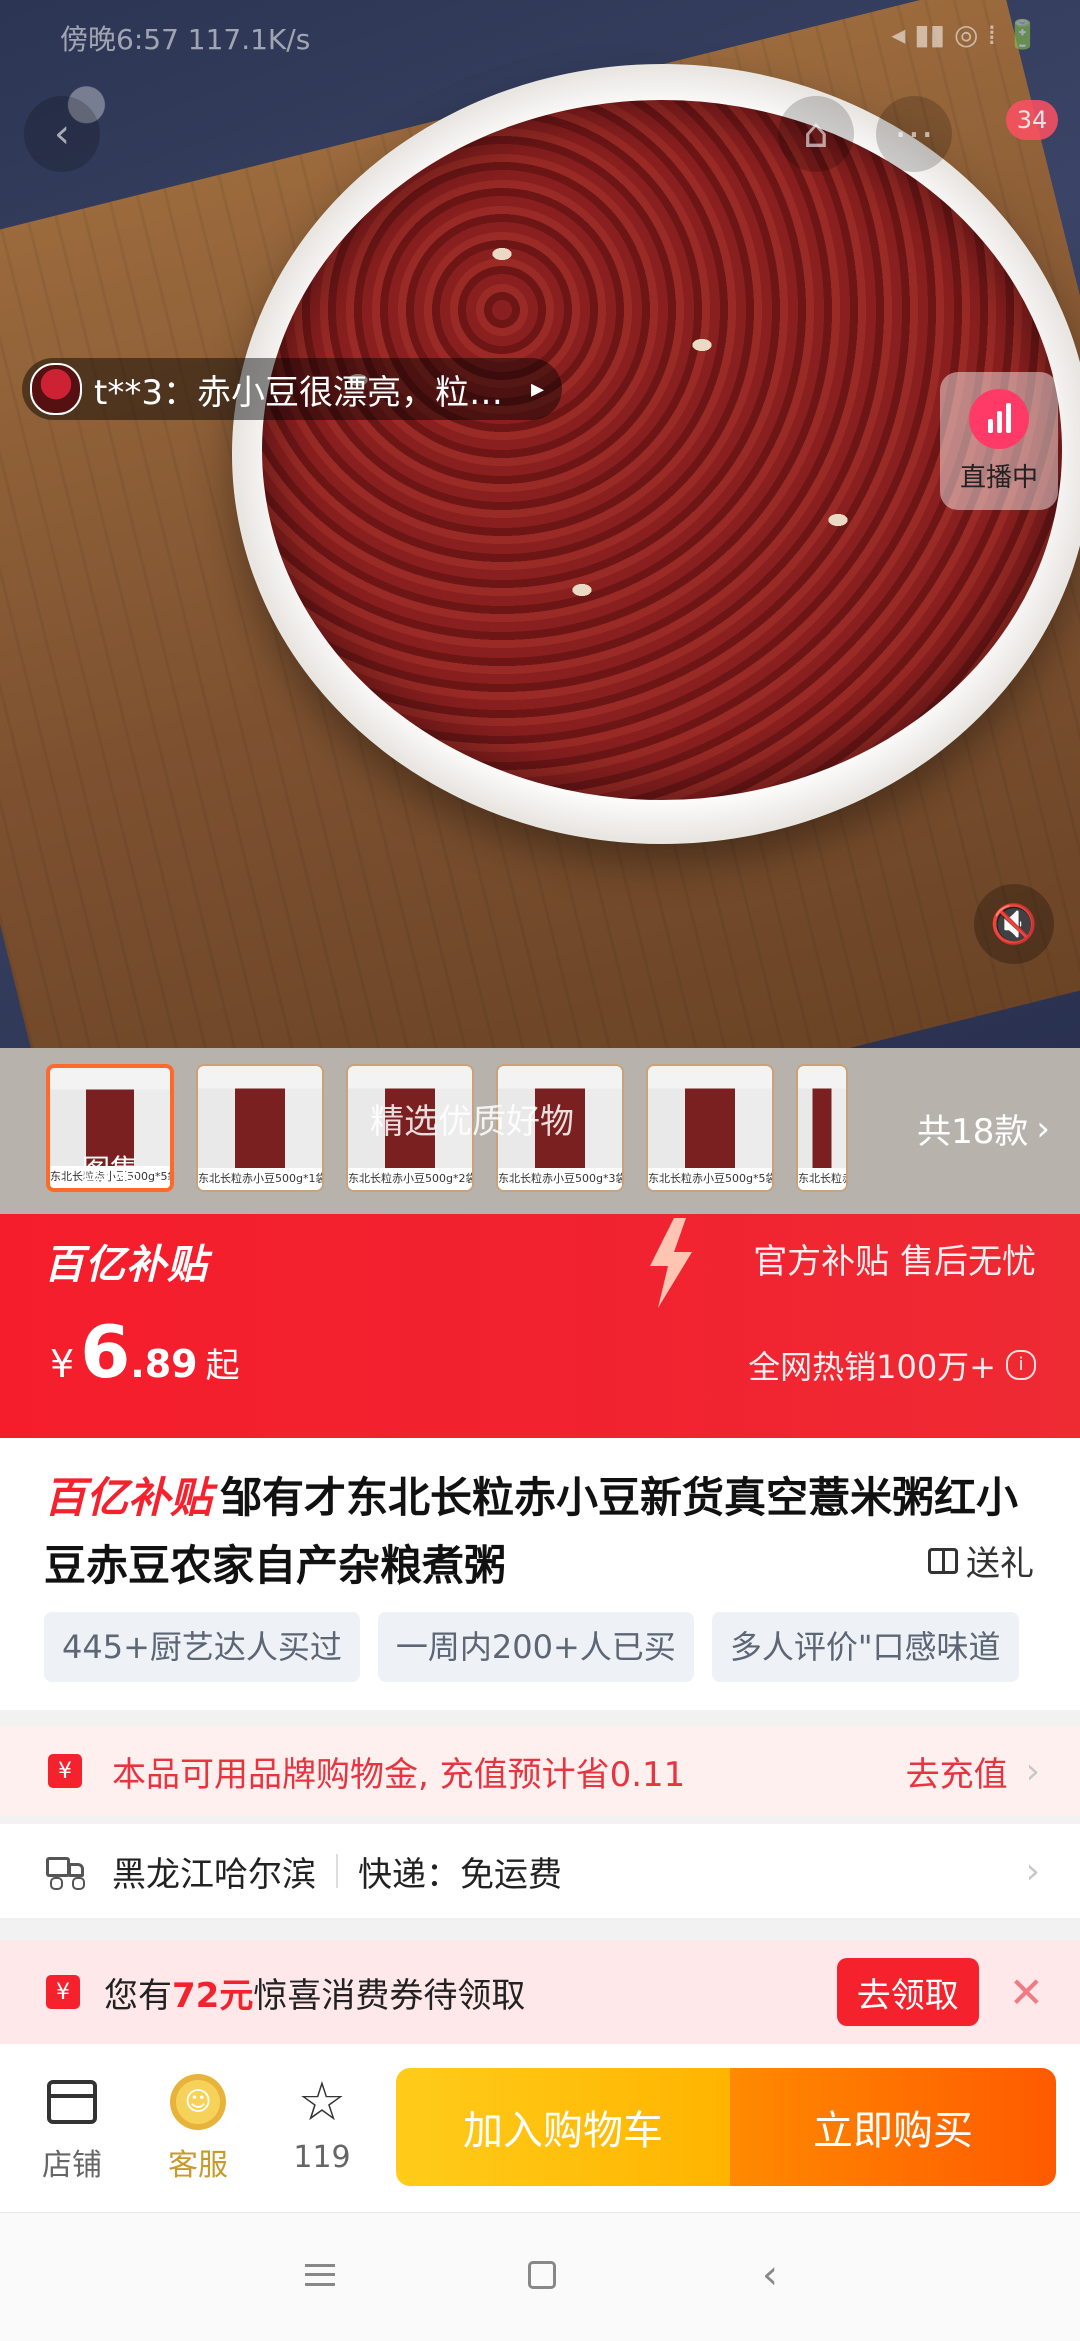 The image size is (1080, 2341). I want to click on mute-icon: 🔇, so click(1014, 923).